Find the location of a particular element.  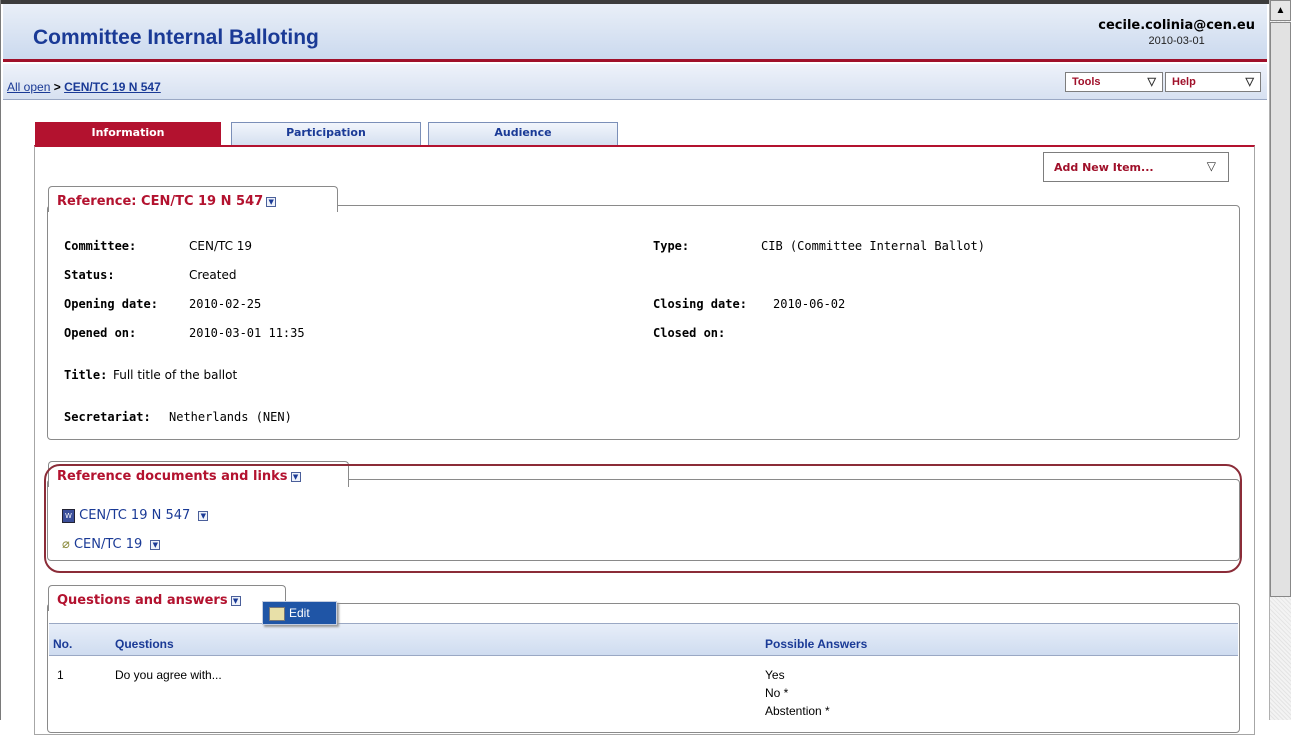

type-value: CIB (Committee Internal Ballot) is located at coordinates (873, 246).